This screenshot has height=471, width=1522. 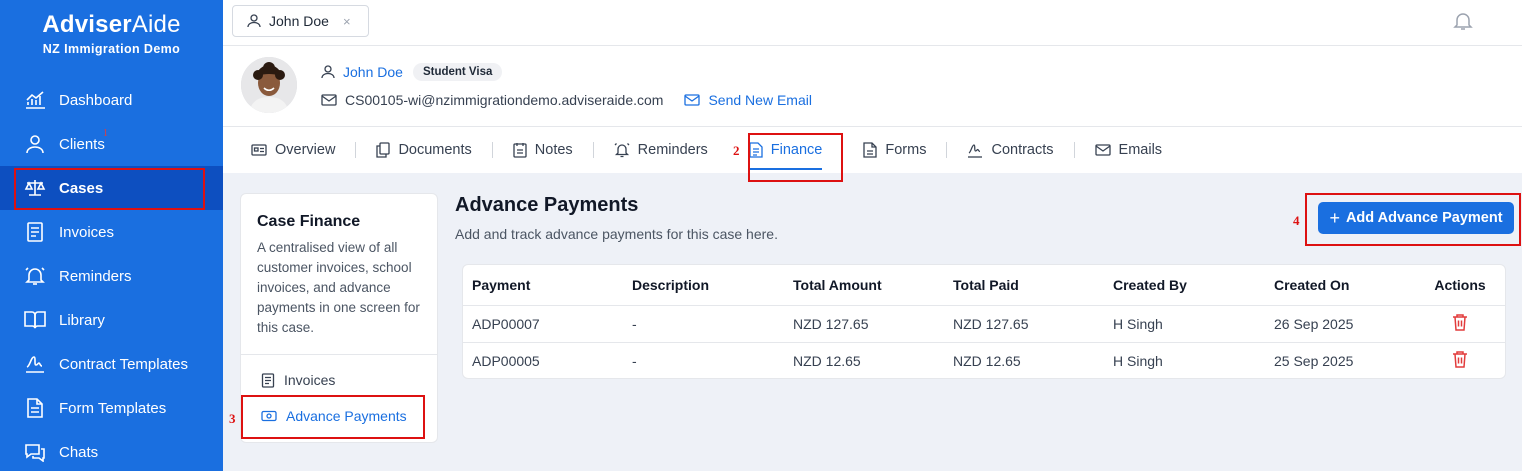 I want to click on column-header: Created By, so click(x=1184, y=285).